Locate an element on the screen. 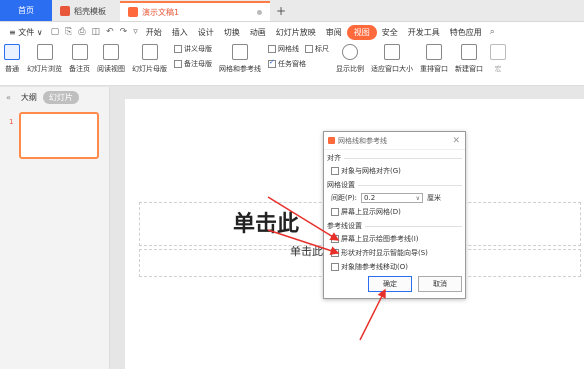  menu-start: 开始 is located at coordinates (154, 32).